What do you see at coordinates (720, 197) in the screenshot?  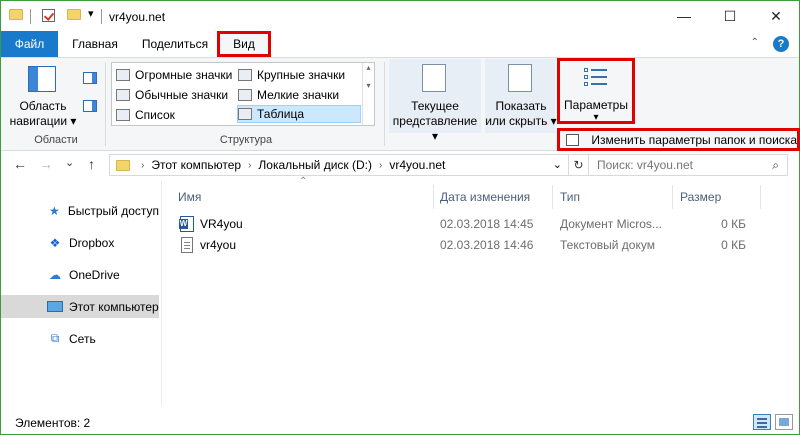 I see `column-header-size: Размер` at bounding box center [720, 197].